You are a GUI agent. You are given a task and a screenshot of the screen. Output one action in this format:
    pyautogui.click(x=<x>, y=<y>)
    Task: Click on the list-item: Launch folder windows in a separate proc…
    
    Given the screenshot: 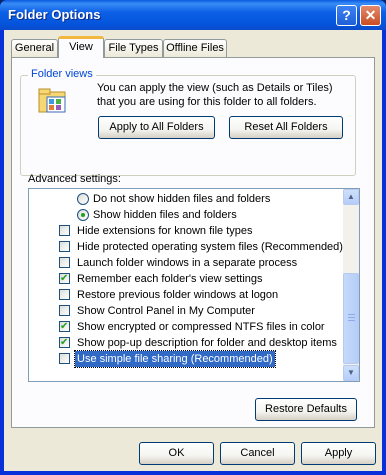 What is the action you would take?
    pyautogui.click(x=186, y=263)
    